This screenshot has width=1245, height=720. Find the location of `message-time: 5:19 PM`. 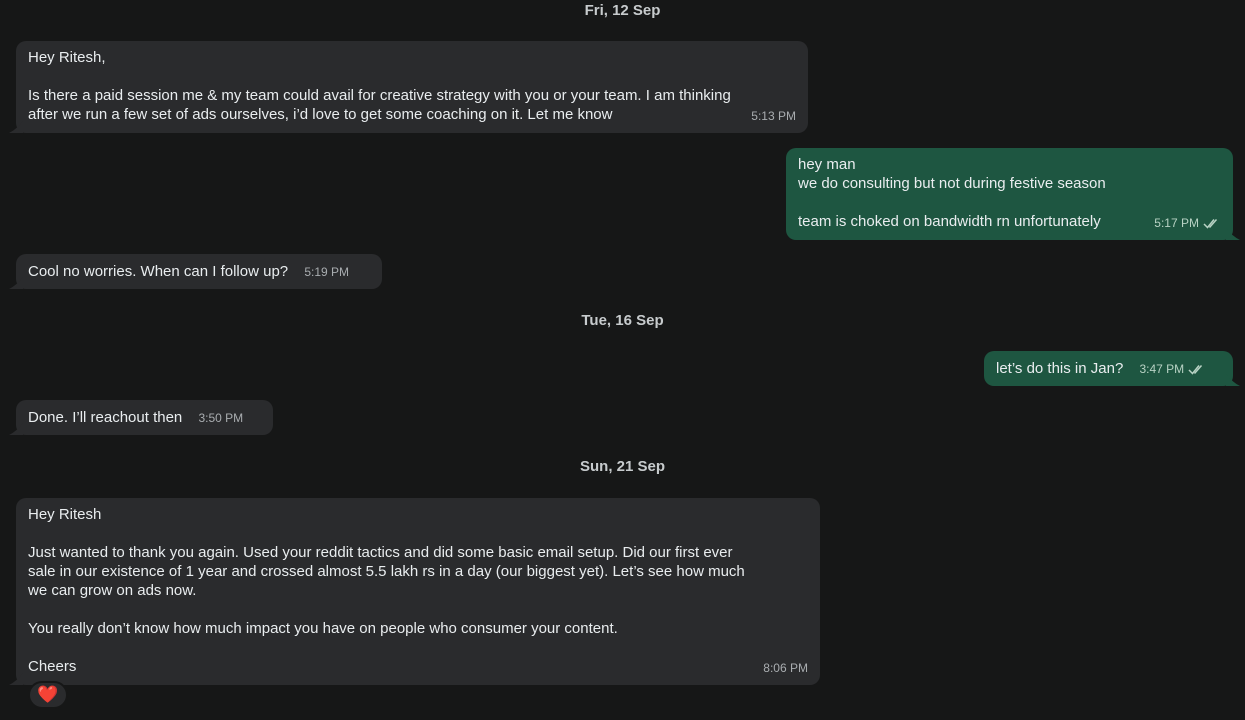

message-time: 5:19 PM is located at coordinates (327, 272).